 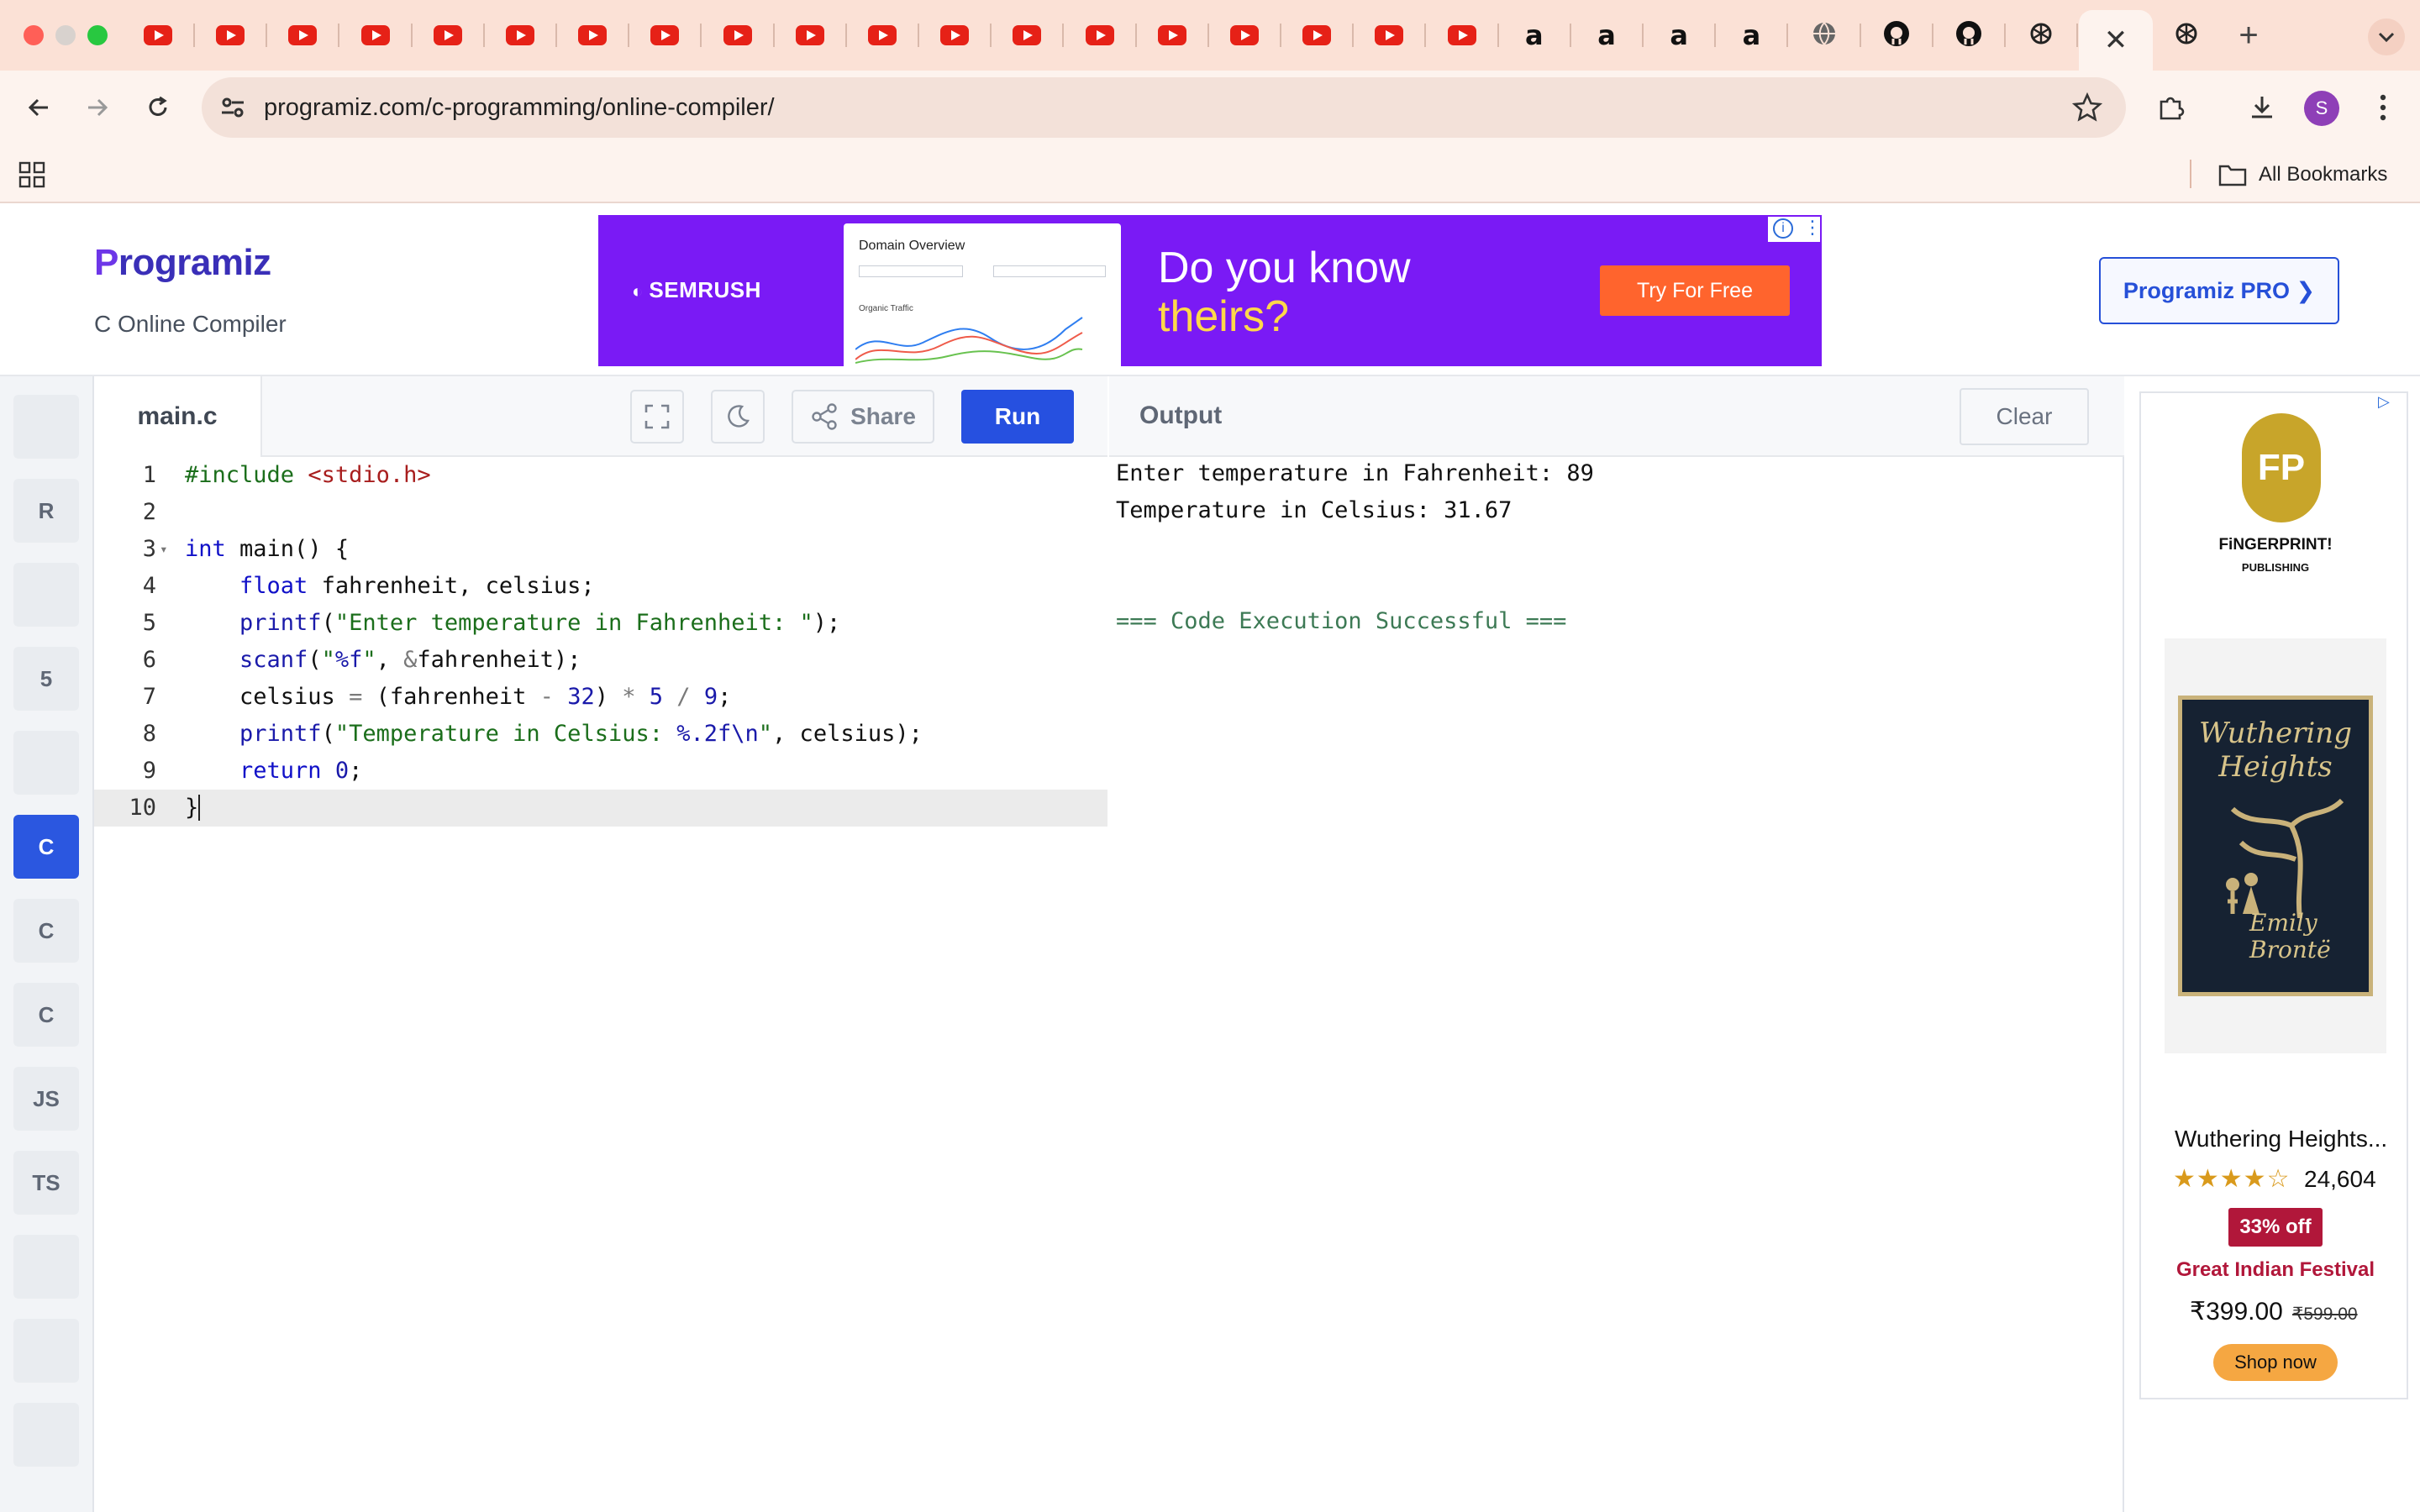 What do you see at coordinates (1018, 417) in the screenshot?
I see `run-button: Run` at bounding box center [1018, 417].